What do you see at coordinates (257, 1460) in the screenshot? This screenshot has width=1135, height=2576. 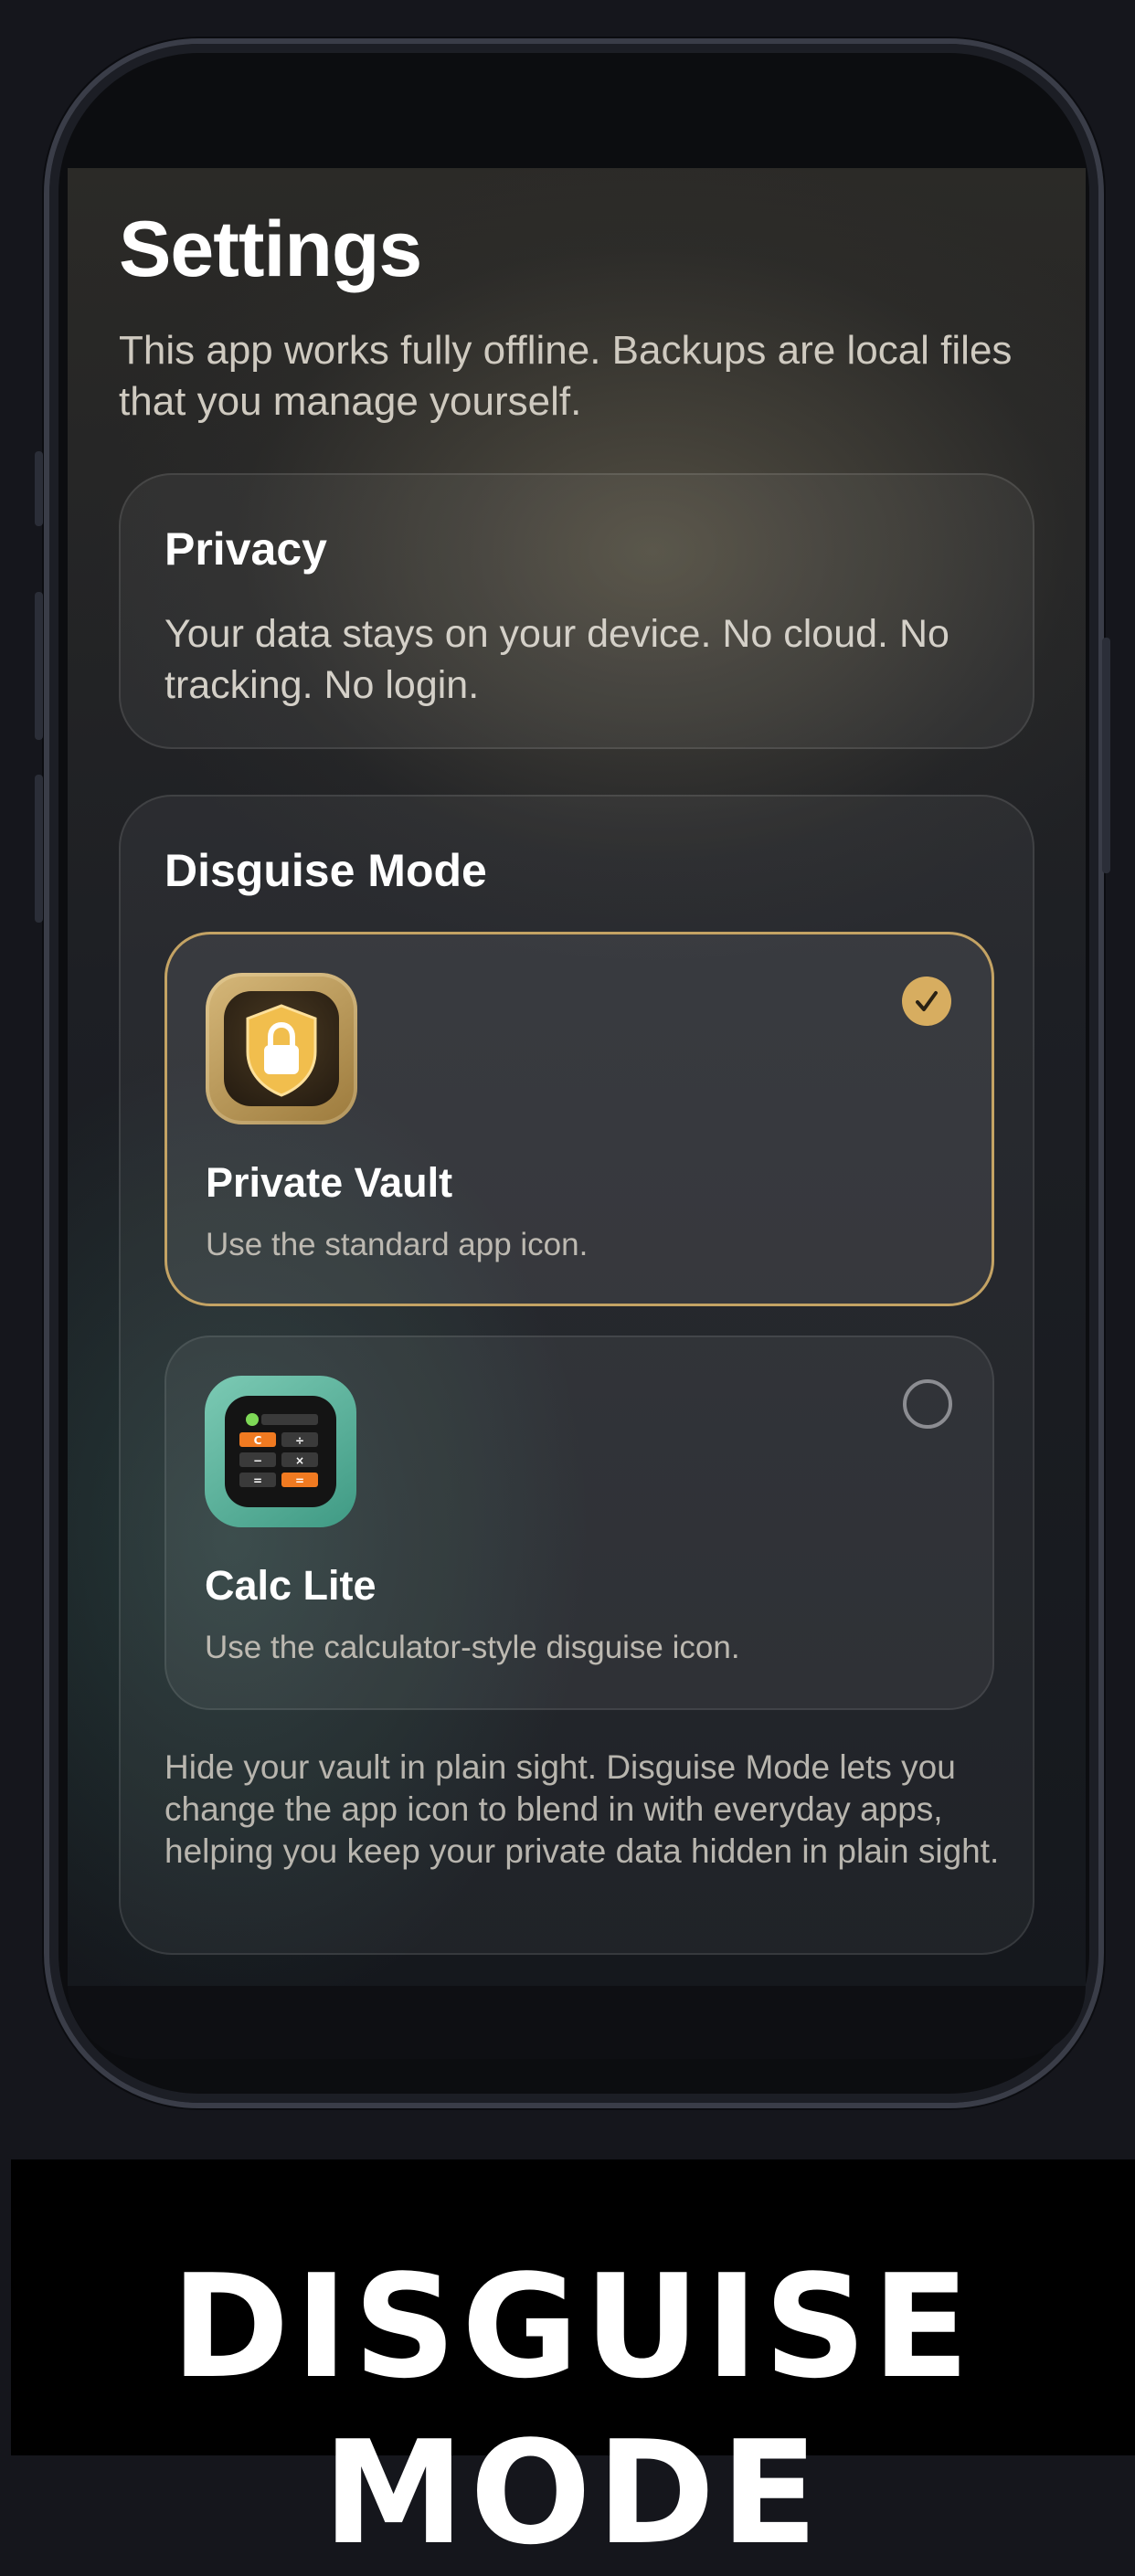 I see `calc-key-minus: −` at bounding box center [257, 1460].